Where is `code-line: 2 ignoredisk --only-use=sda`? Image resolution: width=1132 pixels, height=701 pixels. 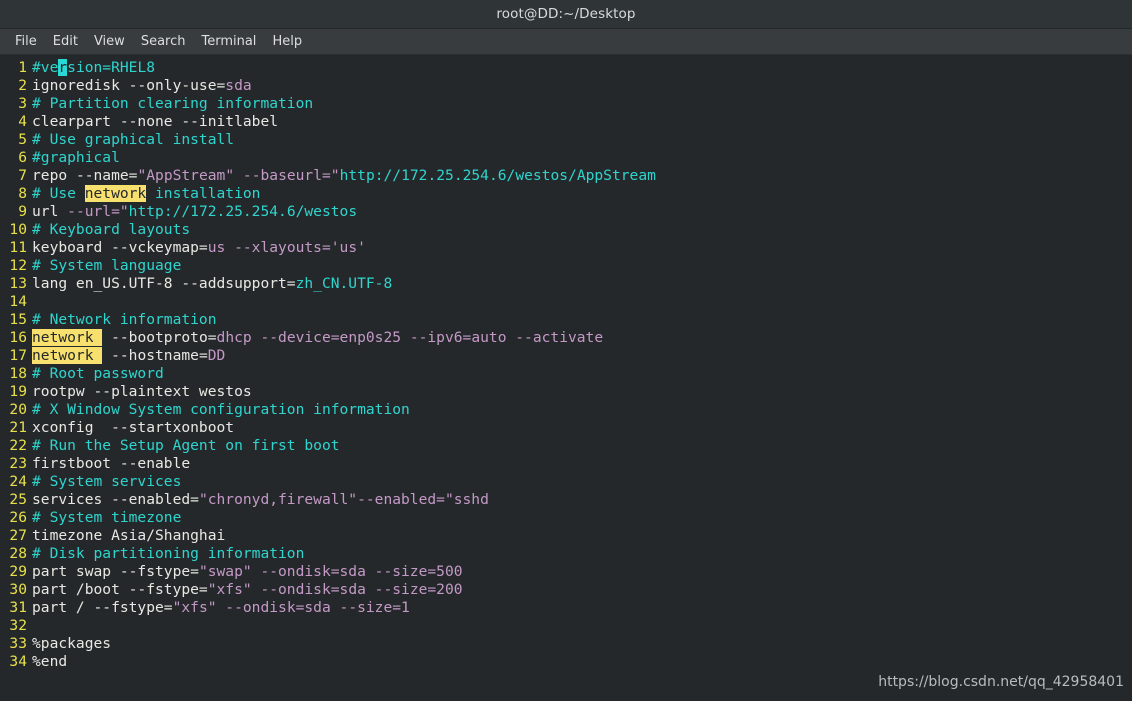
code-line: 2 ignoredisk --only-use=sda is located at coordinates (566, 86).